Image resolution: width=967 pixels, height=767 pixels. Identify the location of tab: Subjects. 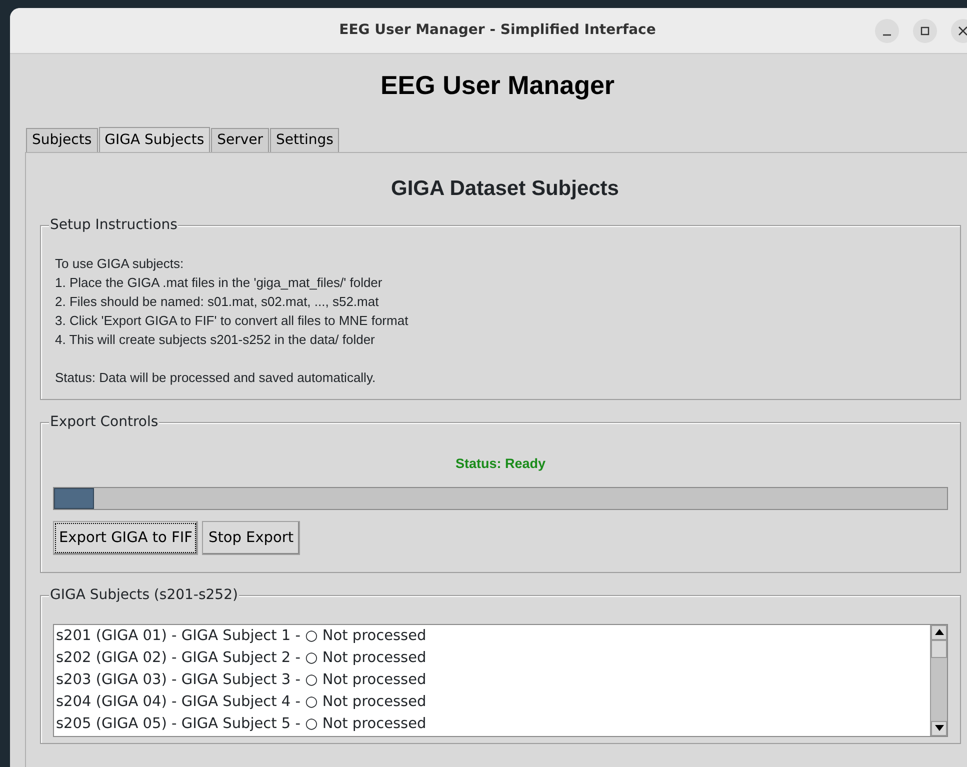
(62, 140).